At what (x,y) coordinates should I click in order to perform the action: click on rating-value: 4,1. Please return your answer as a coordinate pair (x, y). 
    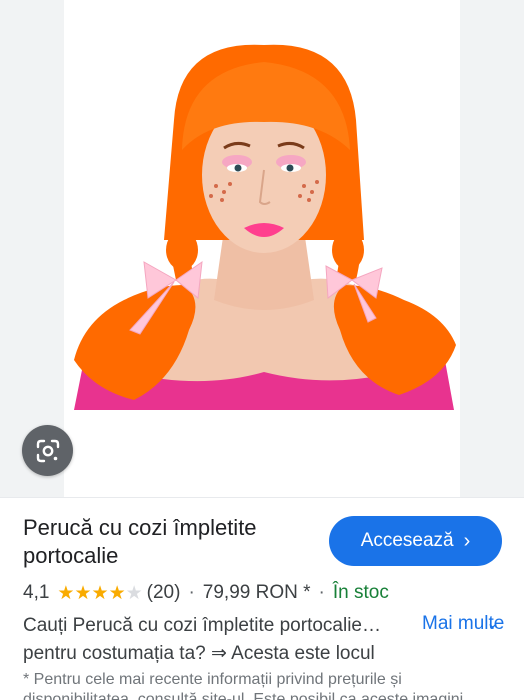
    Looking at the image, I should click on (36, 592).